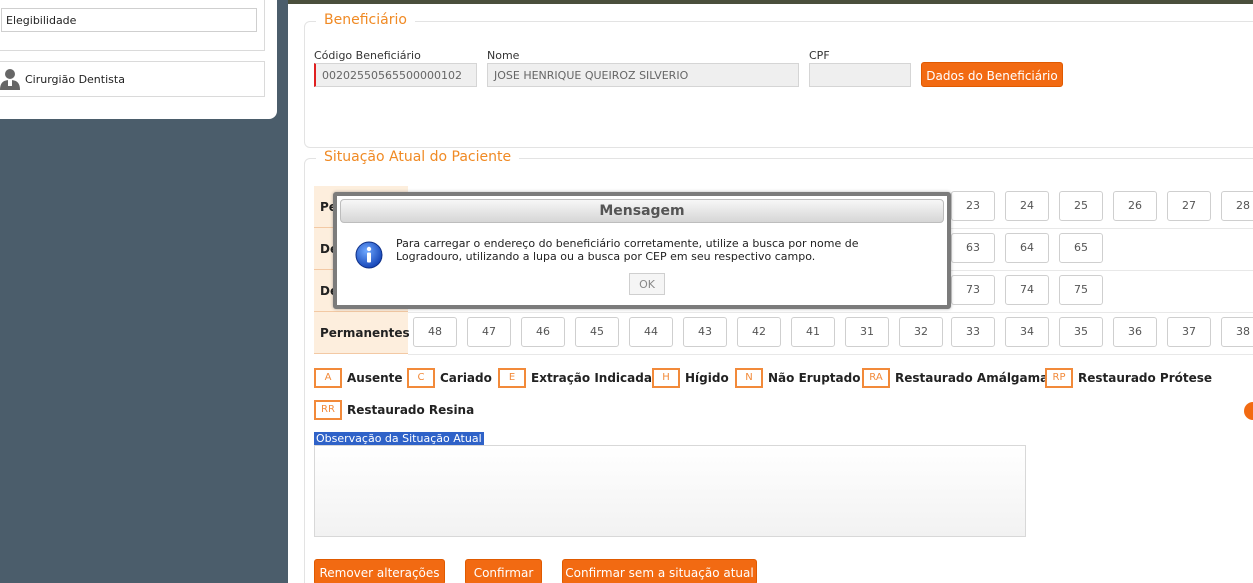 Image resolution: width=1253 pixels, height=583 pixels. What do you see at coordinates (992, 74) in the screenshot?
I see `dados-beneficiario-button: Dados do Beneficiário` at bounding box center [992, 74].